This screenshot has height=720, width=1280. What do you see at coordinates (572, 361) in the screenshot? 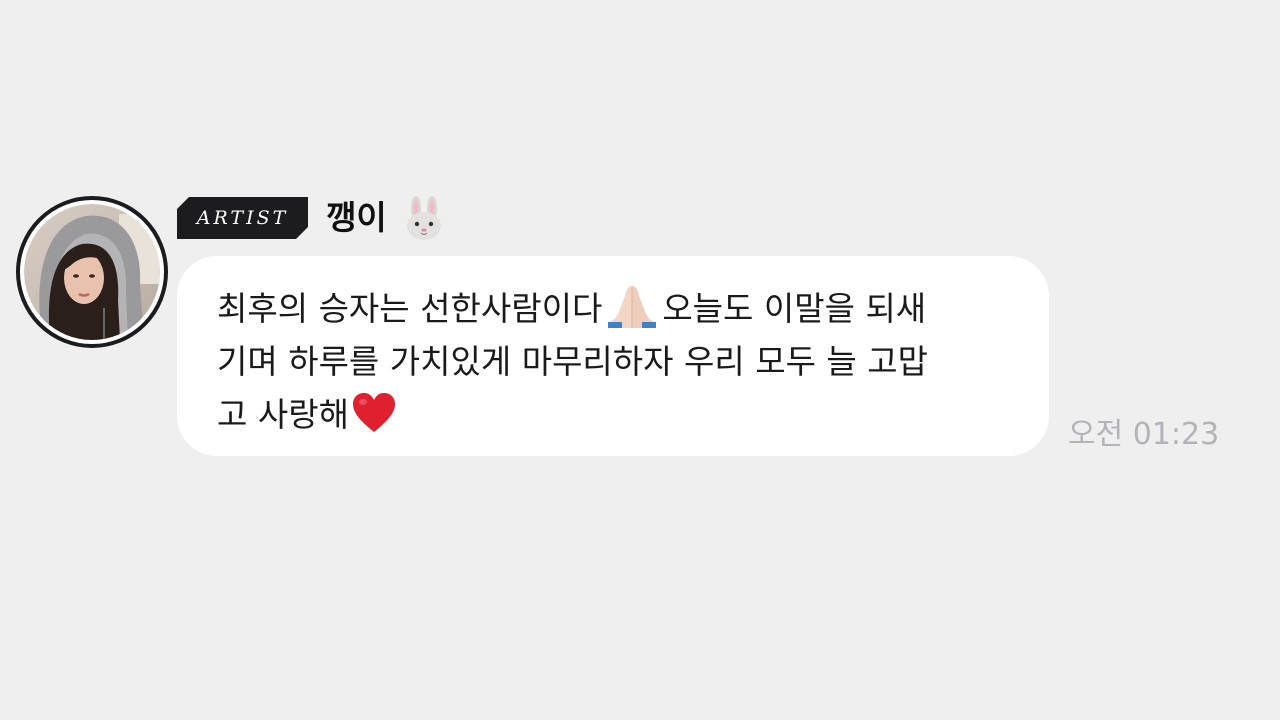
I see `message-text-2: 기며 하루를 가치있게 마무리하자 우리 모두 늘 고맙` at bounding box center [572, 361].